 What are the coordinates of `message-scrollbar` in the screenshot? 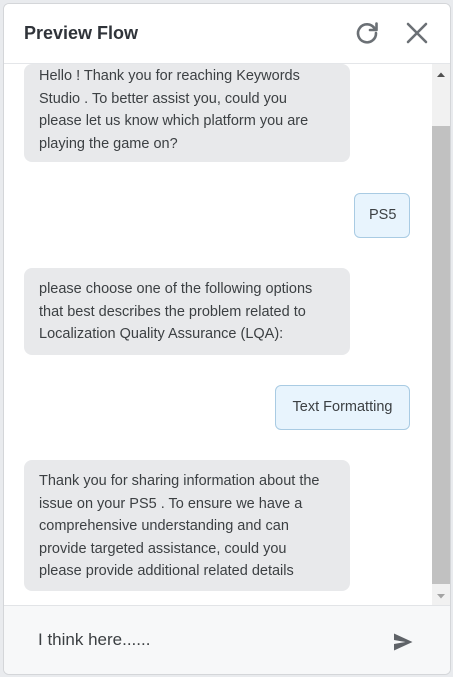 It's located at (441, 334).